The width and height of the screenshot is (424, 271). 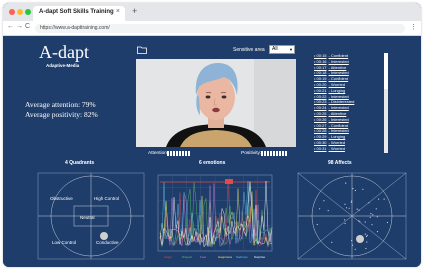 I want to click on quadrant-label-neutral: Neutral, so click(x=87, y=217).